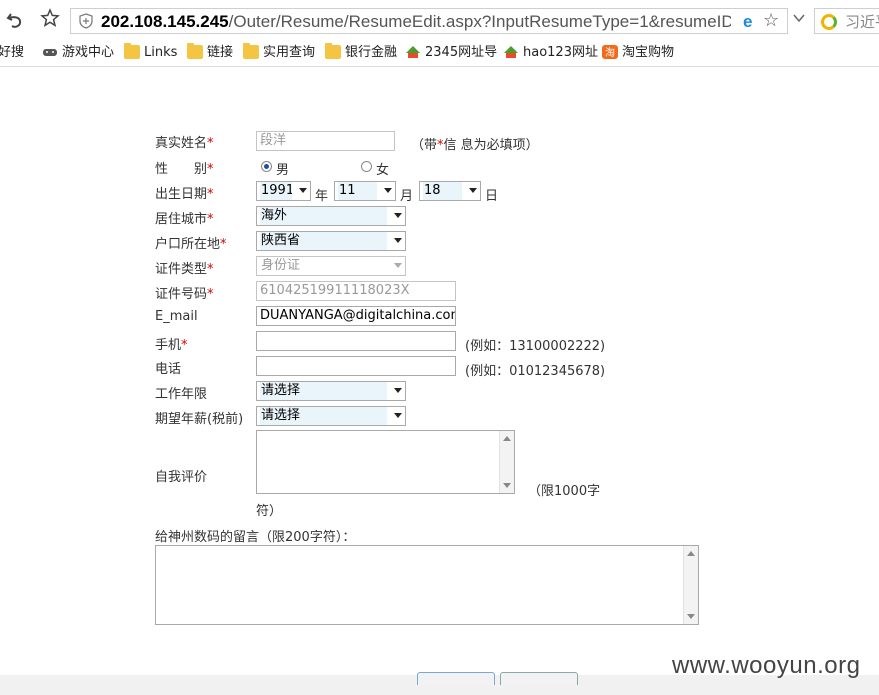  I want to click on mobile-label: 手机*, so click(171, 345).